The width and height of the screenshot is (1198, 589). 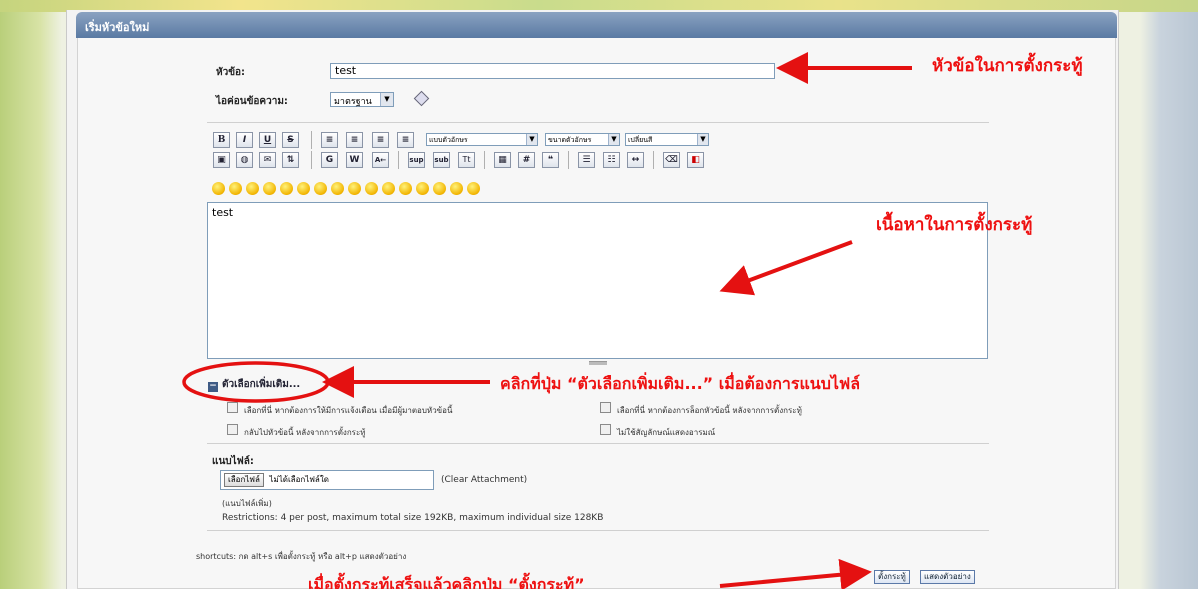 I want to click on content-arrow, so click(x=786, y=268).